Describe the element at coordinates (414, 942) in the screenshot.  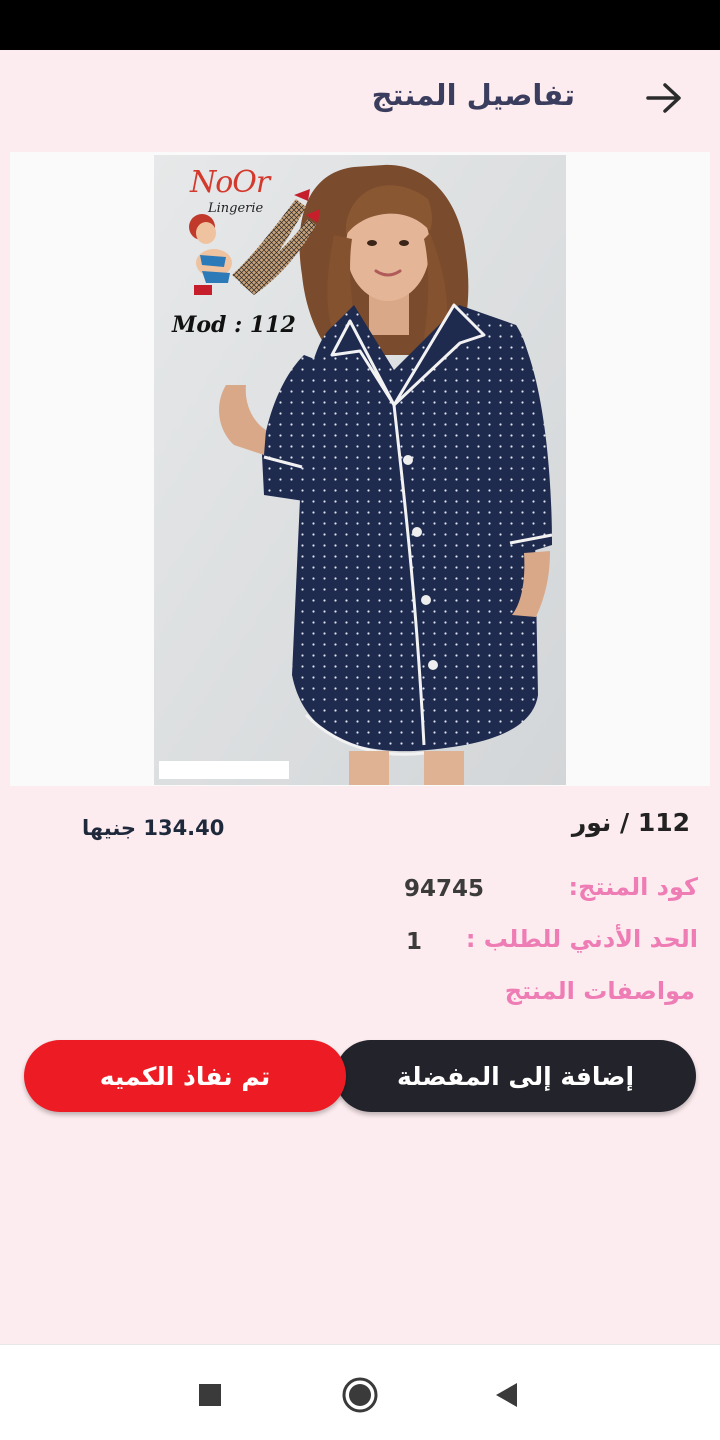
I see `min-order-value: 1` at that location.